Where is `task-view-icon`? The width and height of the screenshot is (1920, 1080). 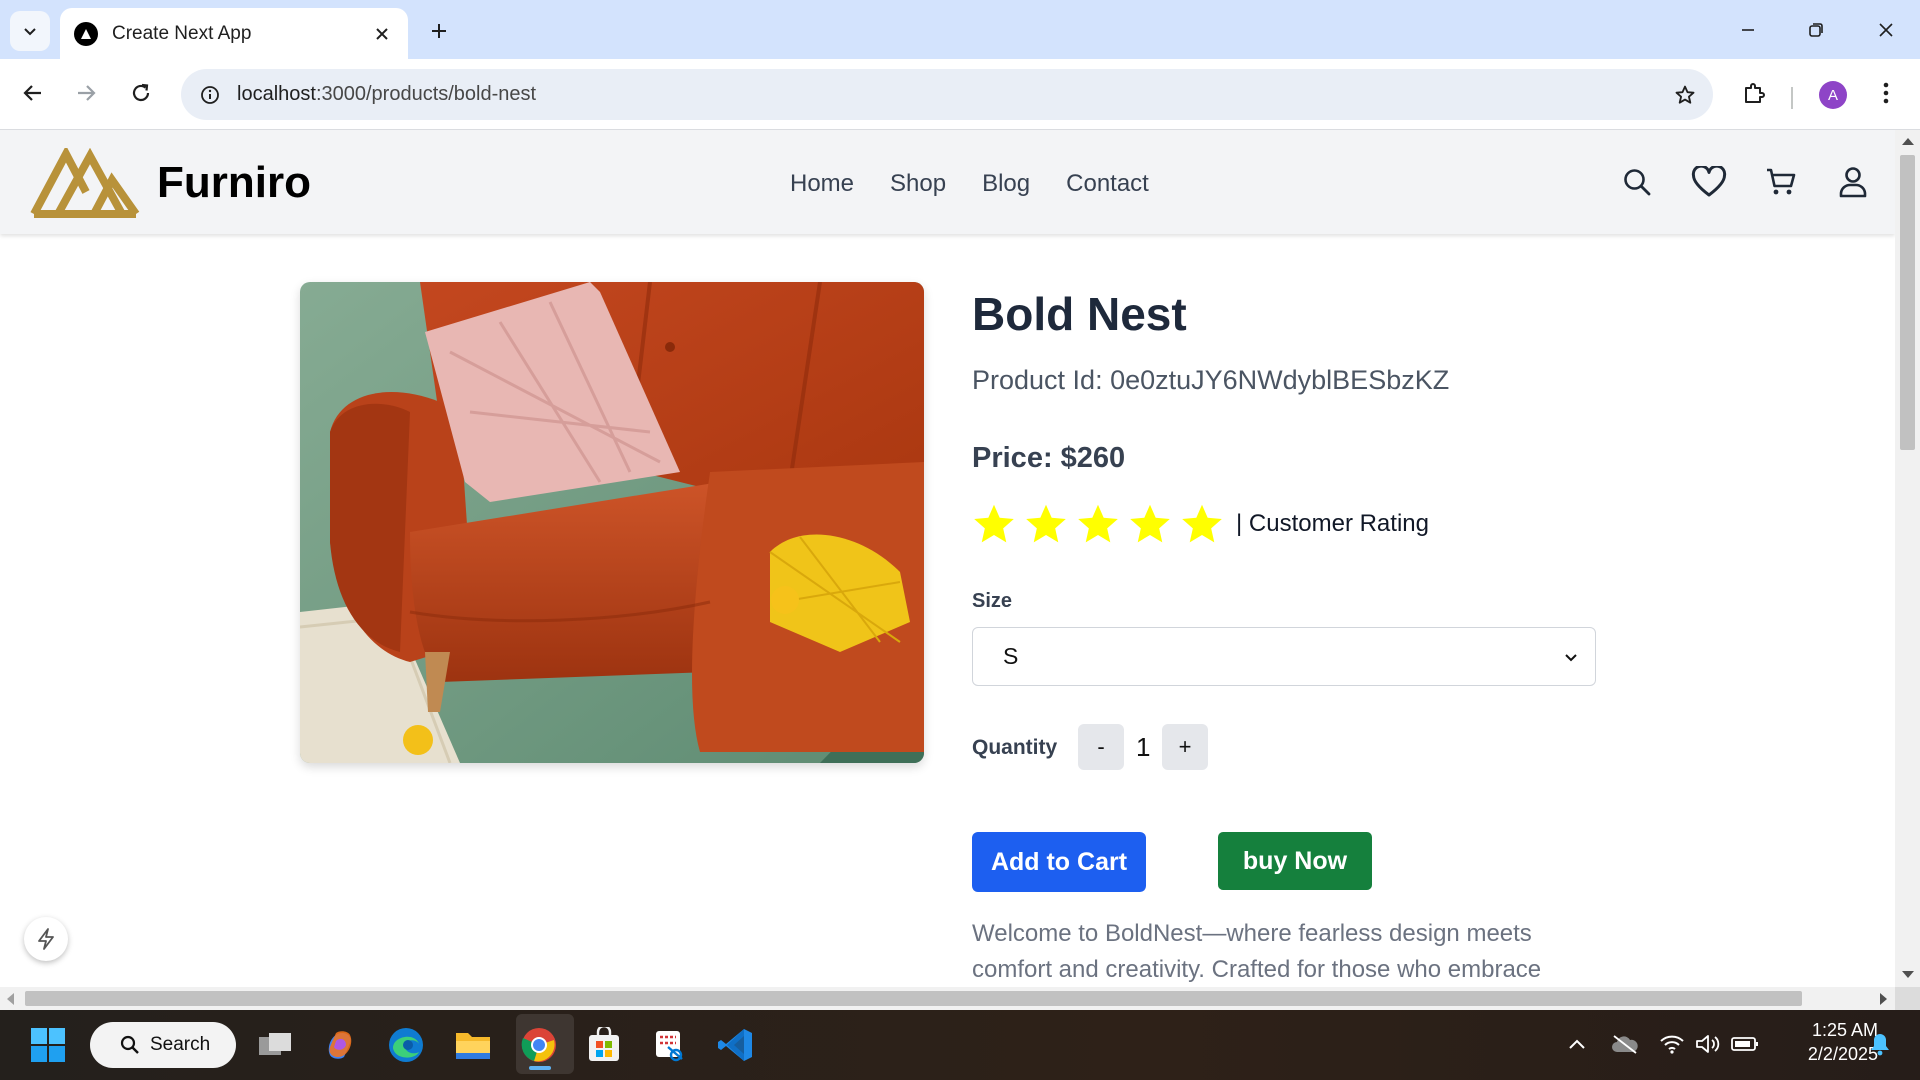
task-view-icon is located at coordinates (275, 1045).